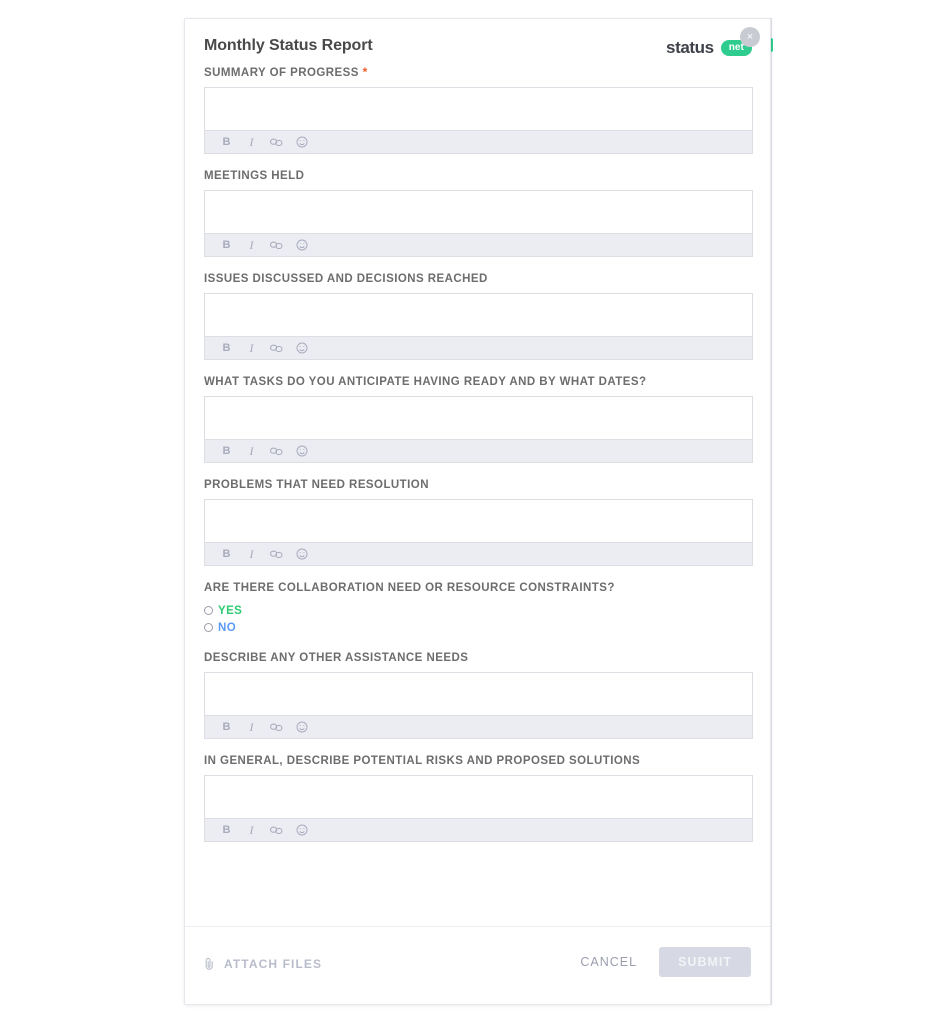 This screenshot has height=1024, width=952. What do you see at coordinates (336, 658) in the screenshot?
I see `field-label: DESCRIBE ANY OTHER ASSISTANCE NEEDS` at bounding box center [336, 658].